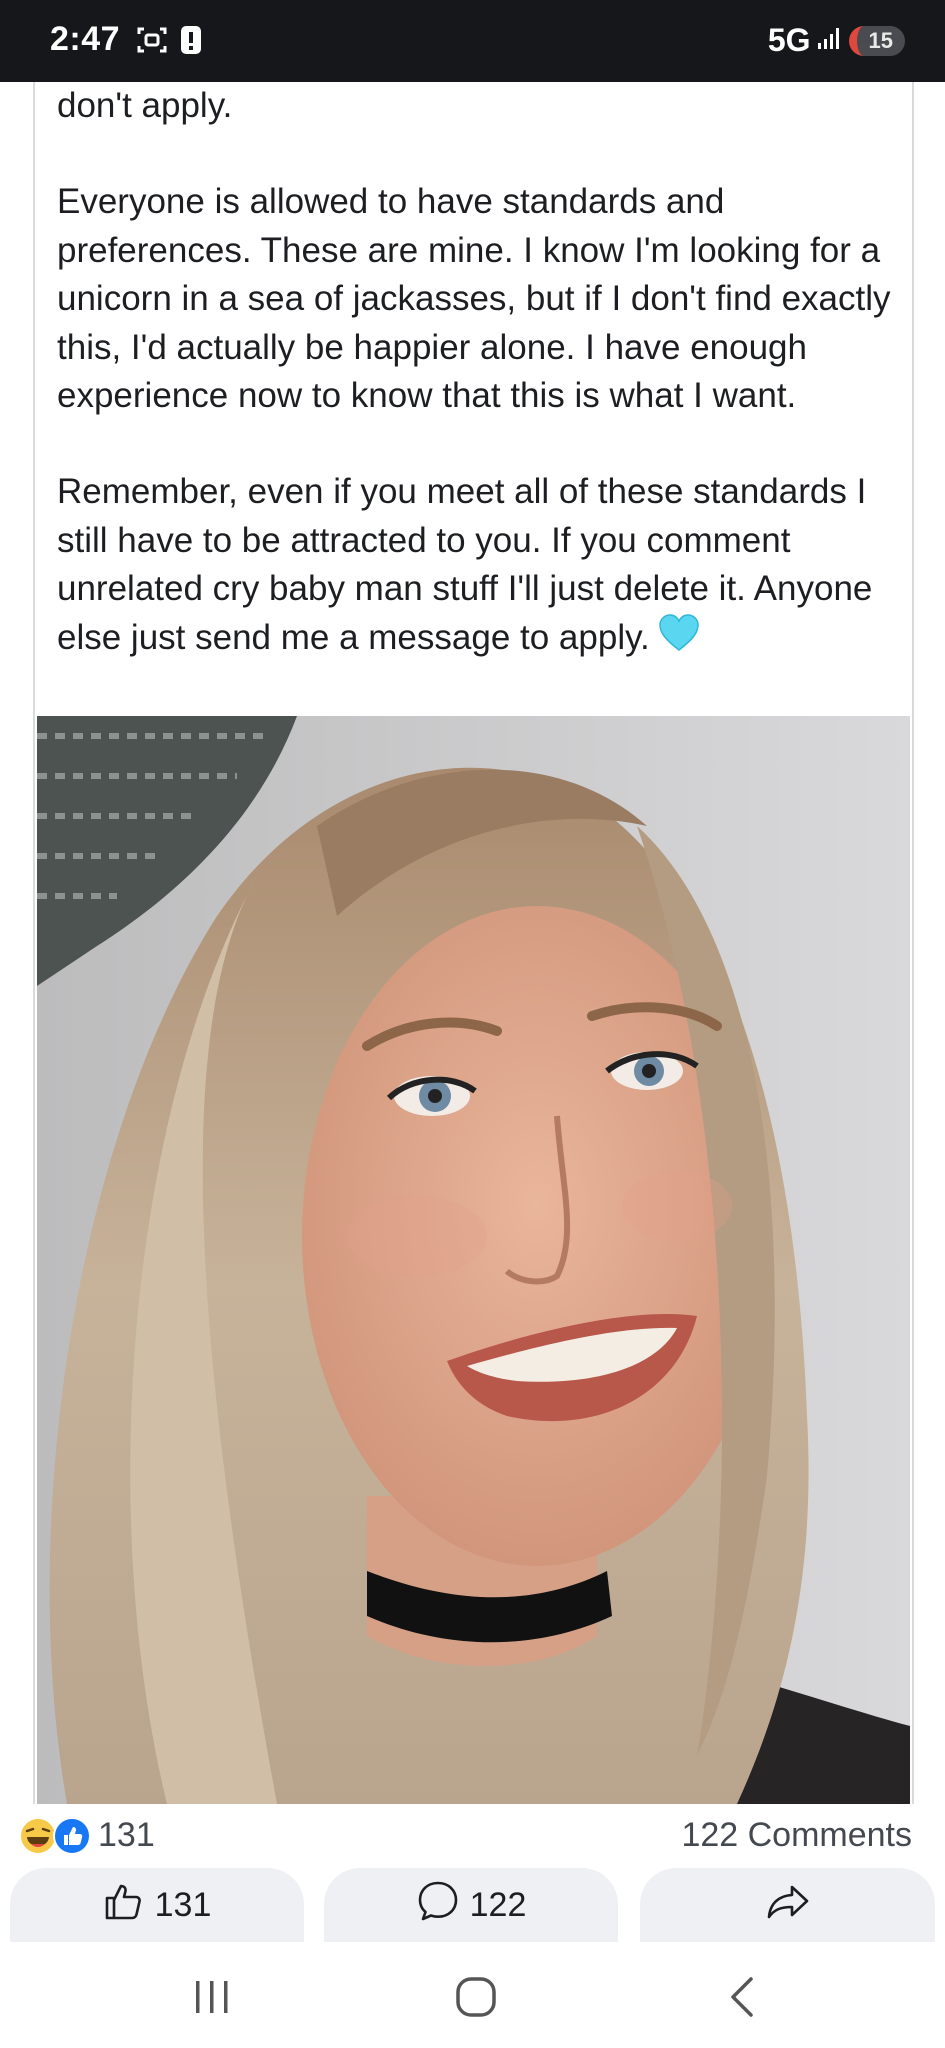  I want to click on back-icon, so click(742, 1997).